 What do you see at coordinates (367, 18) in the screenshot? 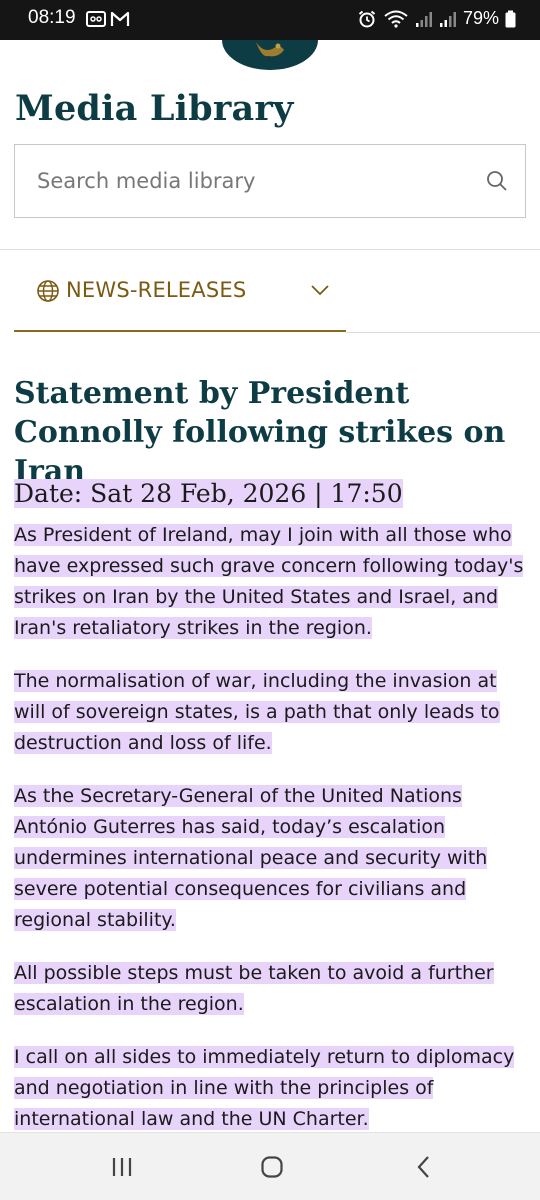
I see `alarm-icon` at bounding box center [367, 18].